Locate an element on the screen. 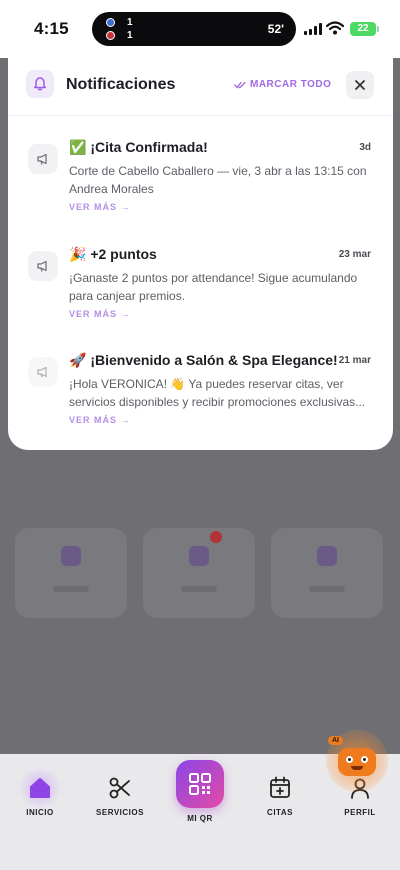 Image resolution: width=400 pixels, height=870 pixels. nav-label: PERFIL is located at coordinates (360, 812).